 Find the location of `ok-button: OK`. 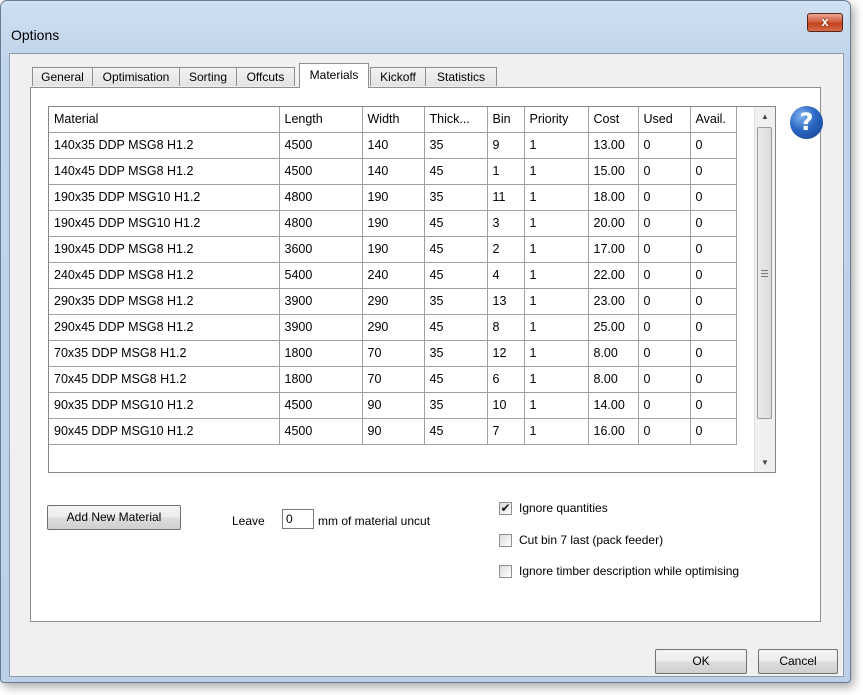

ok-button: OK is located at coordinates (701, 661).